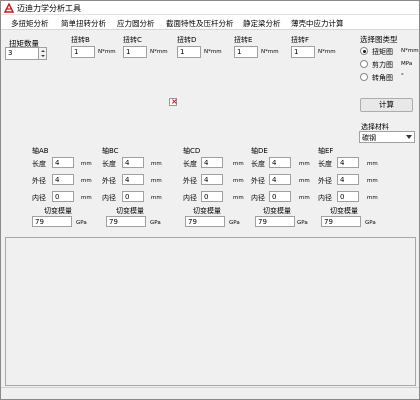 The height and width of the screenshot is (400, 420). What do you see at coordinates (187, 40) in the screenshot?
I see `torque-d-label: 扭转D` at bounding box center [187, 40].